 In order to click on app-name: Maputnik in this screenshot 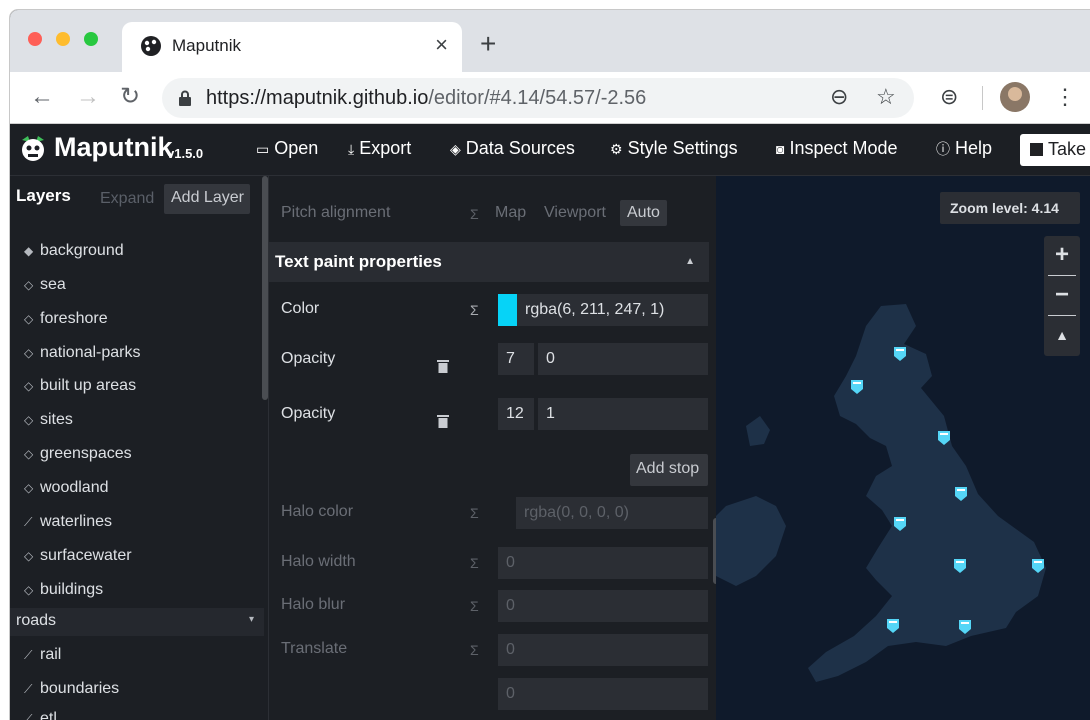, I will do `click(113, 147)`.